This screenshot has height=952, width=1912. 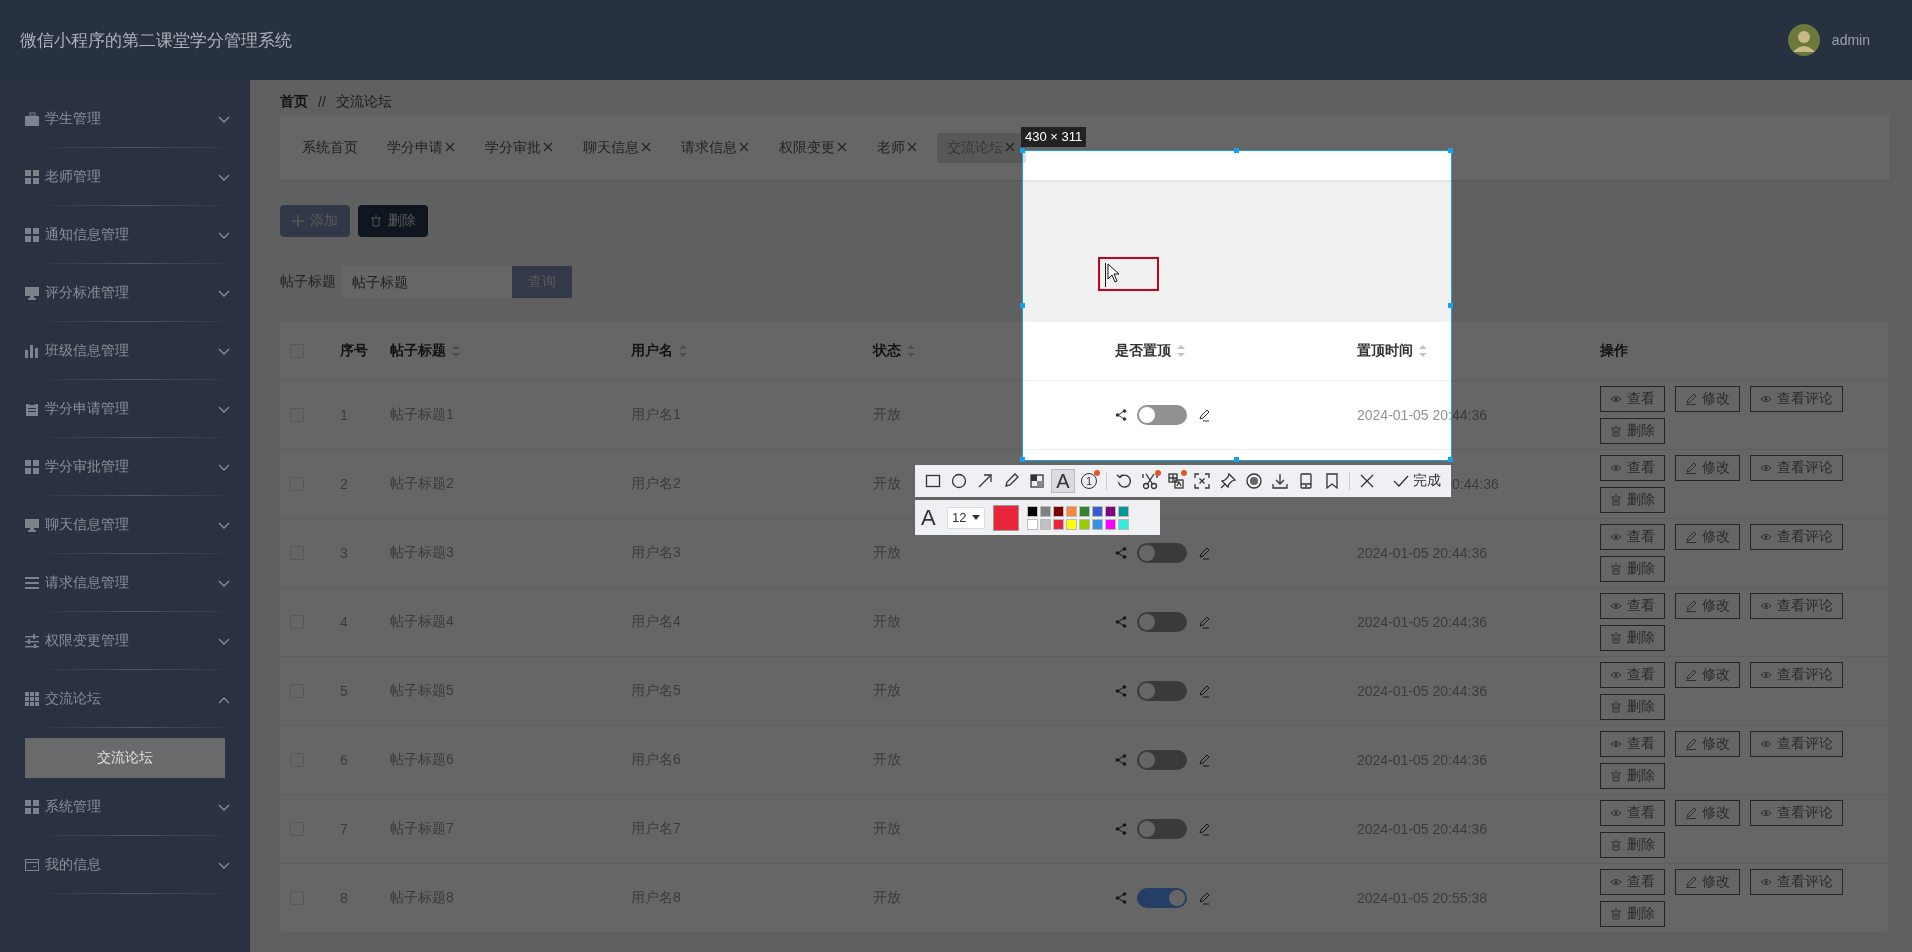 I want to click on close-icon, so click(x=646, y=146).